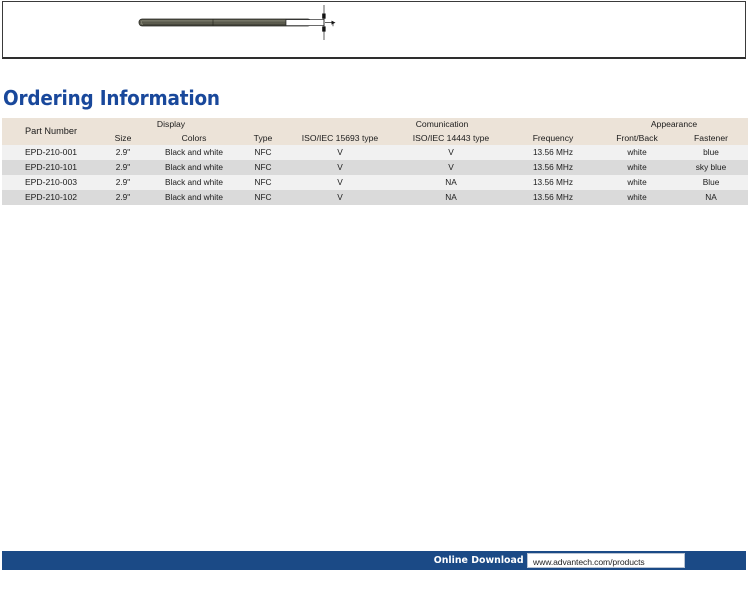 This screenshot has width=750, height=591. I want to click on panel-extension-segment, so click(305, 22).